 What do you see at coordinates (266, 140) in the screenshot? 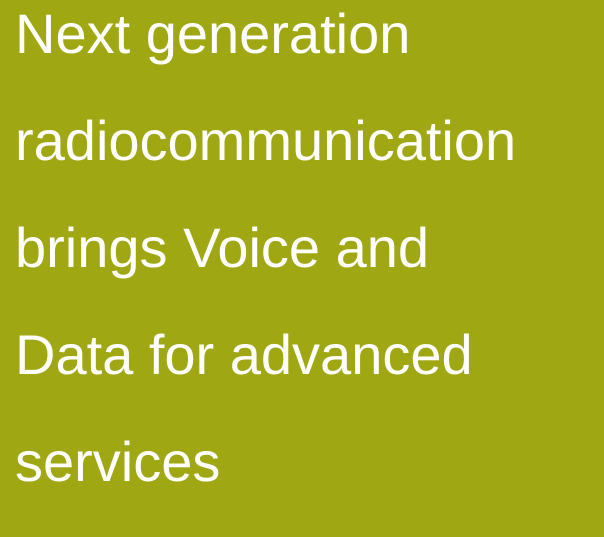
I see `headline-line-2: radiocommunication` at bounding box center [266, 140].